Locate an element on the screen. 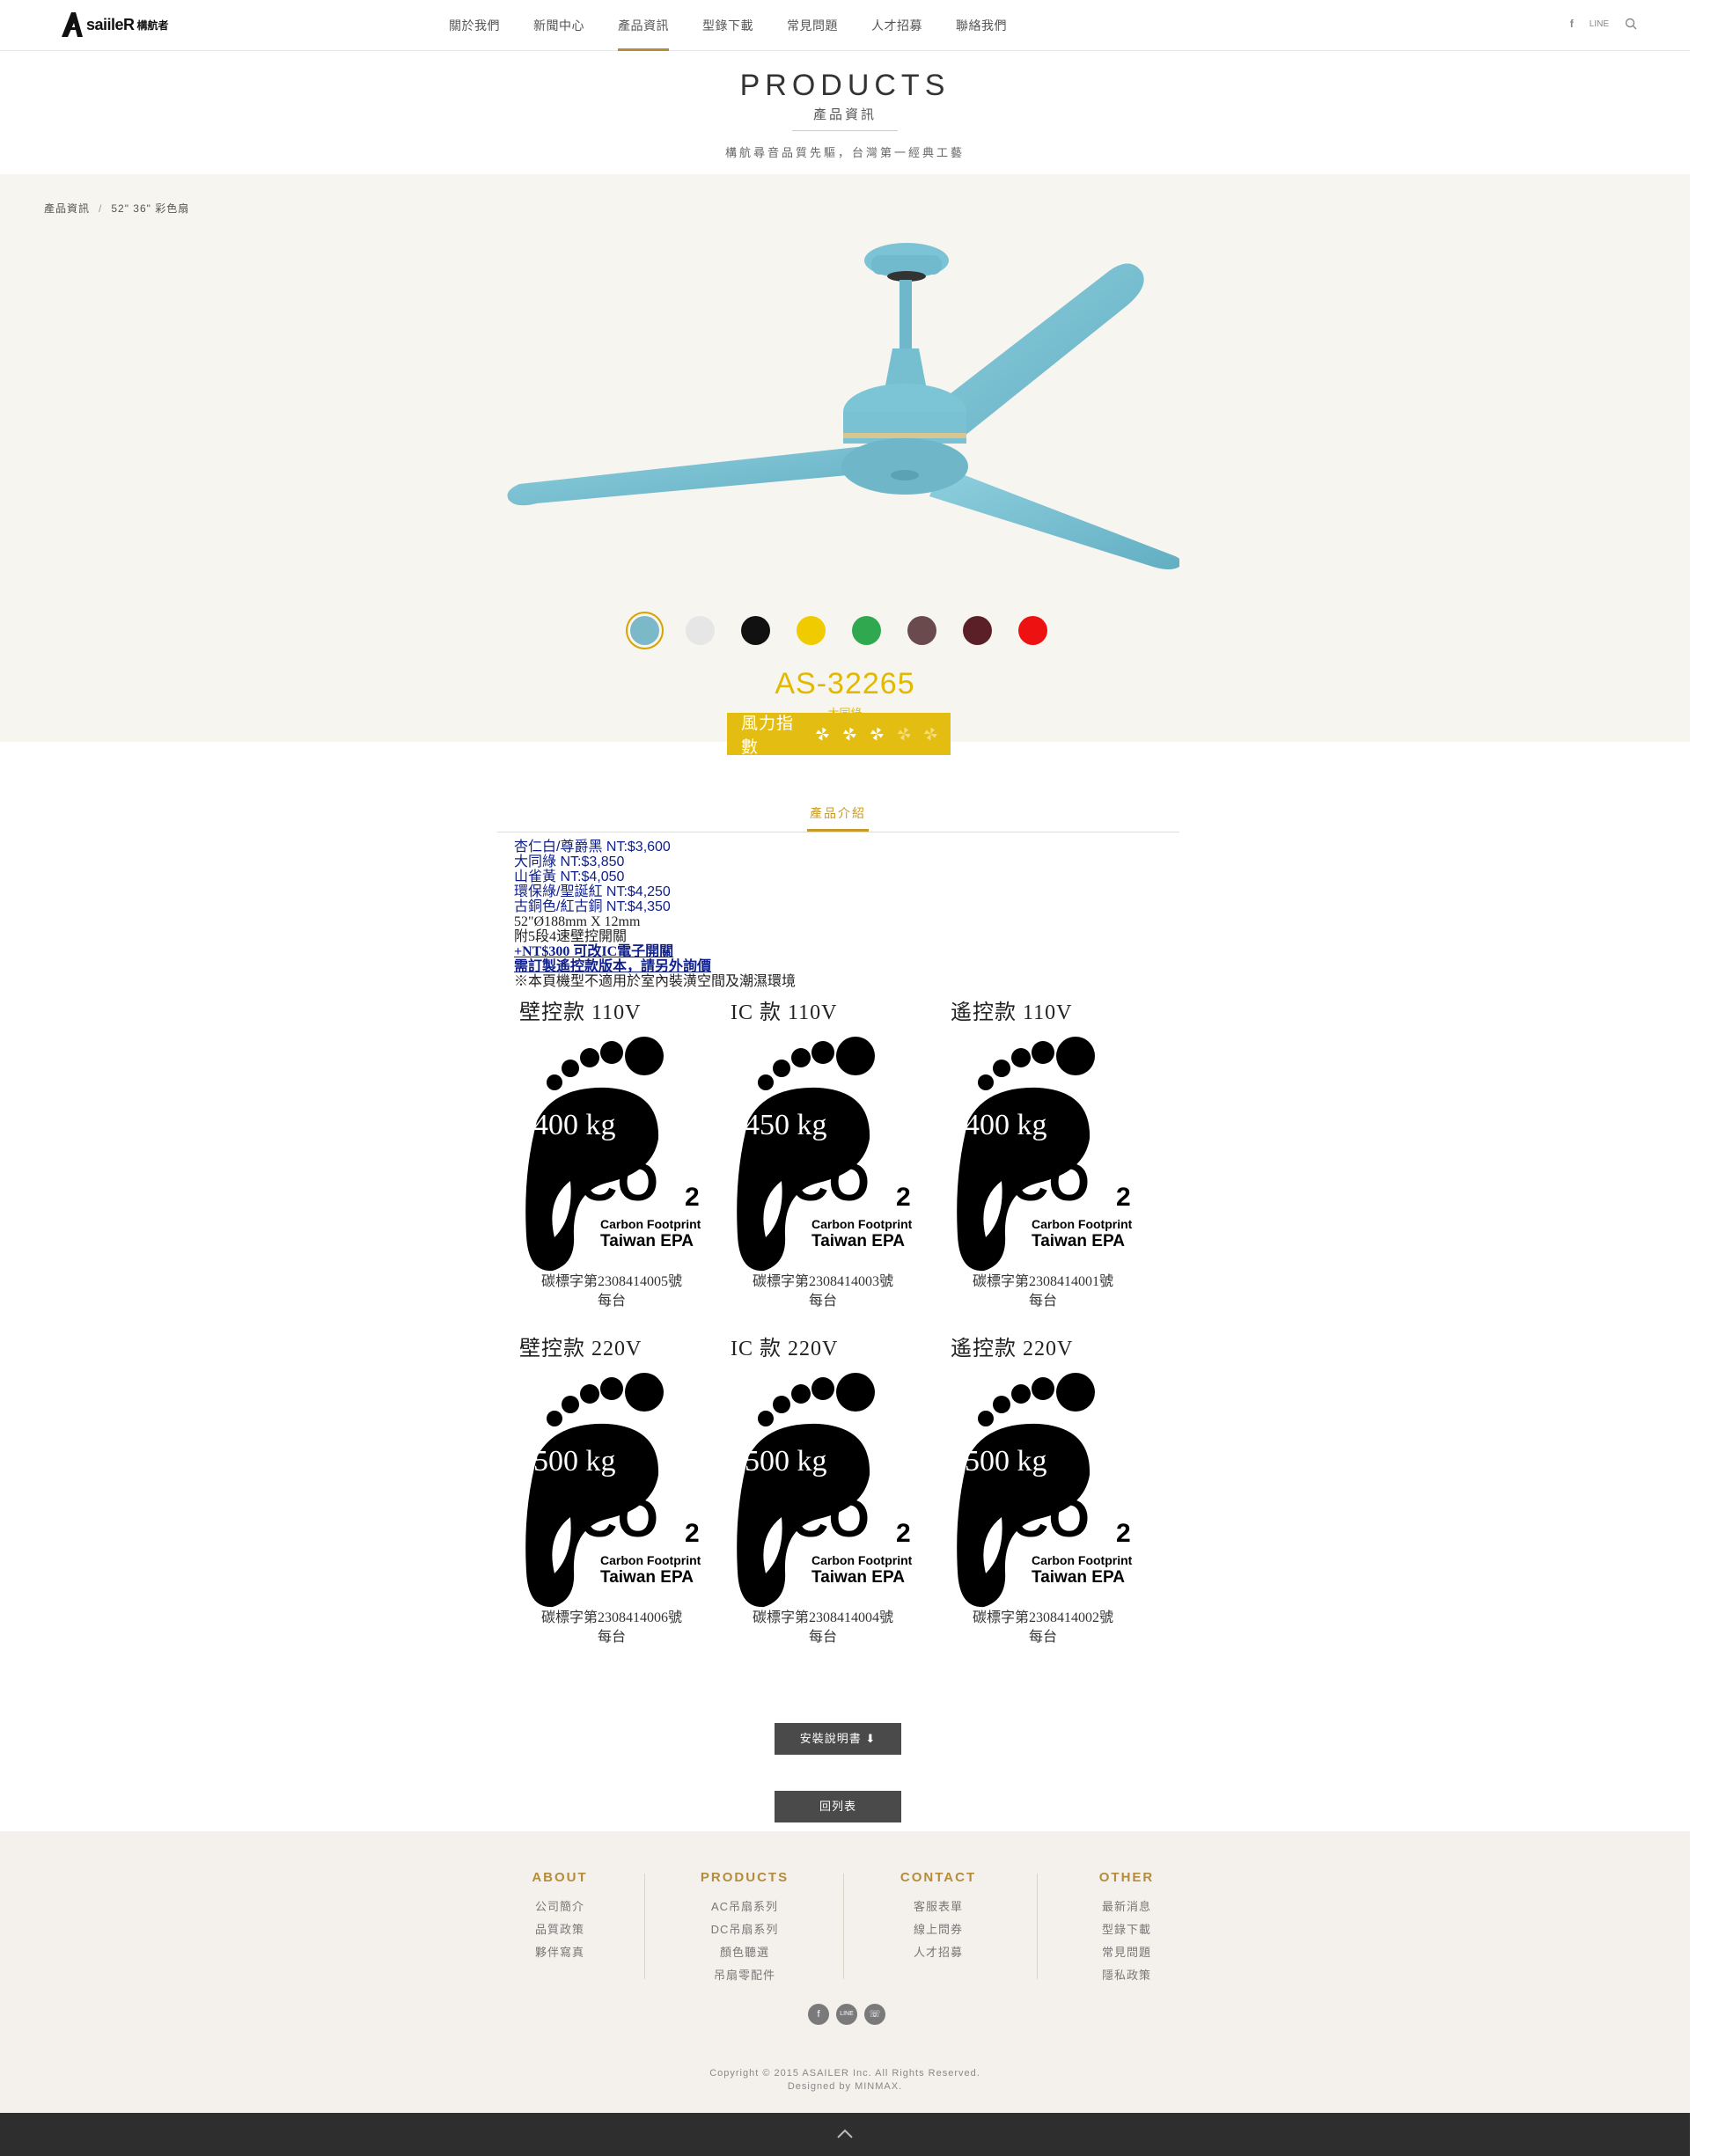 The width and height of the screenshot is (1711, 2156). search-icon is located at coordinates (1631, 24).